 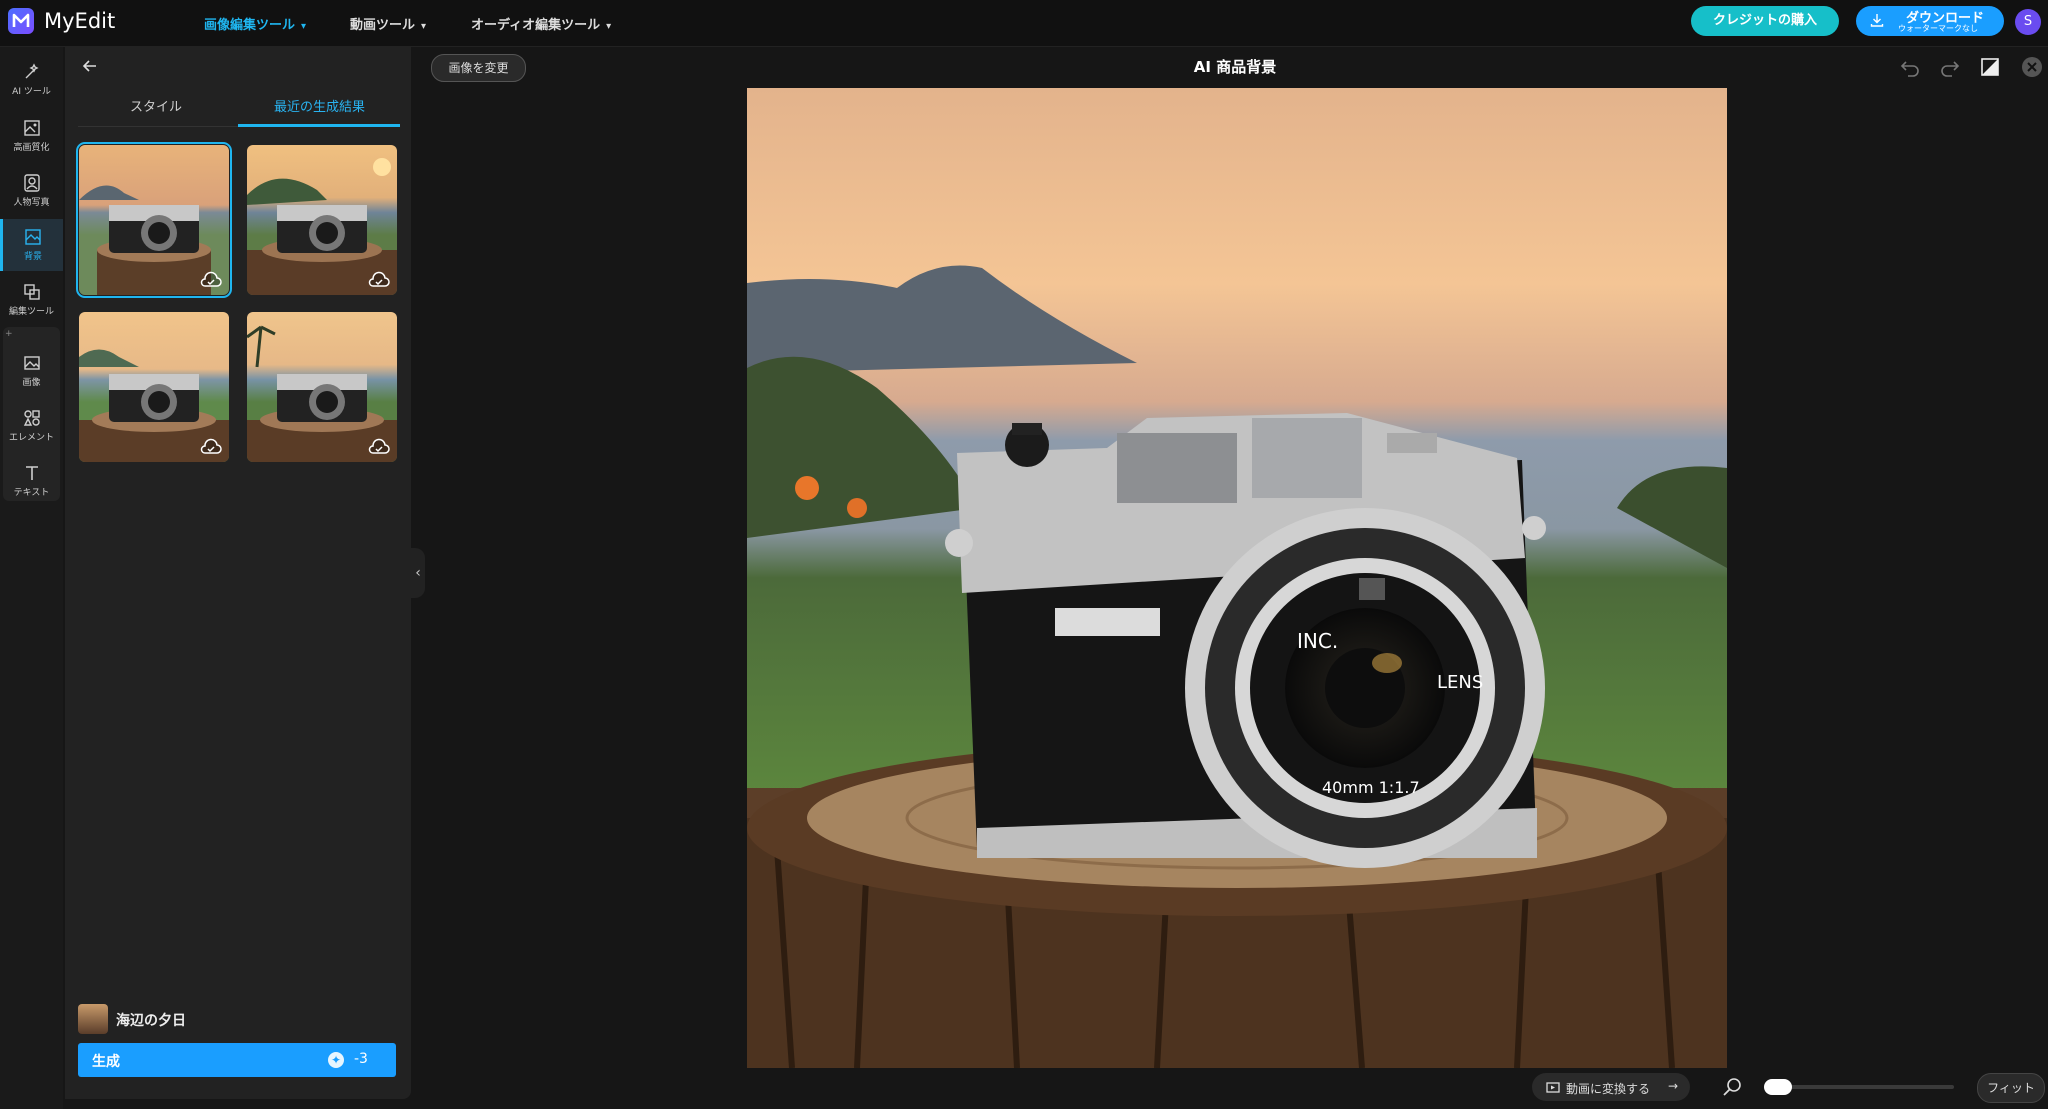 What do you see at coordinates (156, 105) in the screenshot?
I see `tab-style: スタイル` at bounding box center [156, 105].